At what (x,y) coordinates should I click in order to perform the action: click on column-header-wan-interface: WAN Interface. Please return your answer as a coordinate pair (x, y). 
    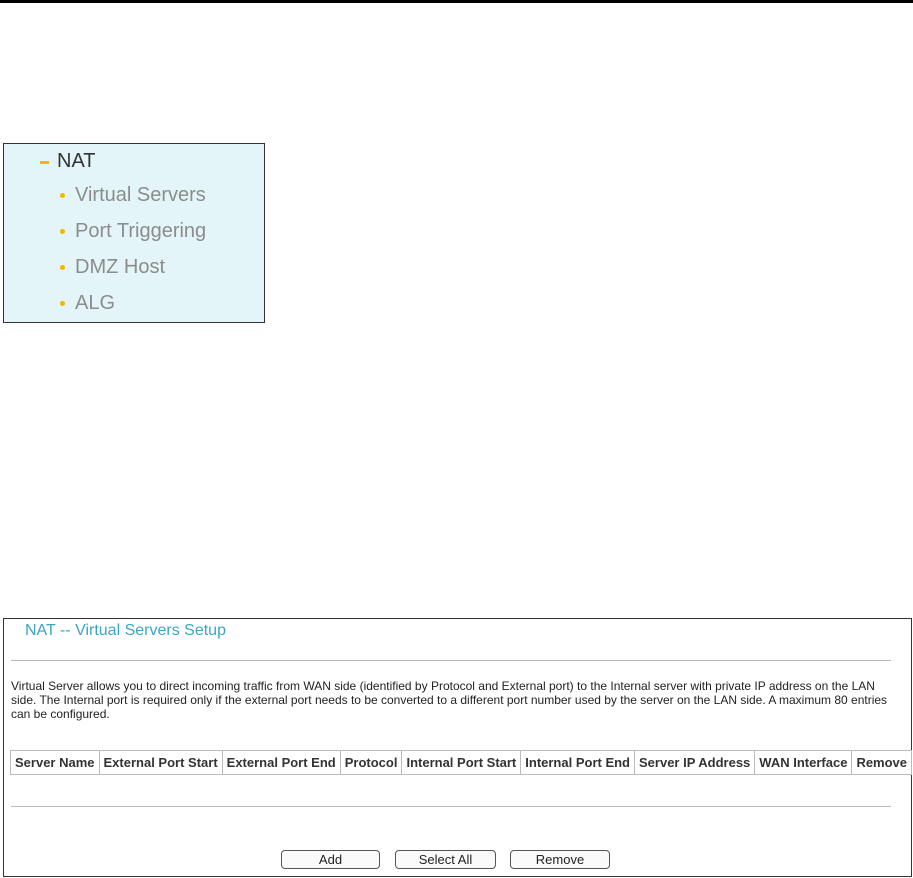
    Looking at the image, I should click on (803, 762).